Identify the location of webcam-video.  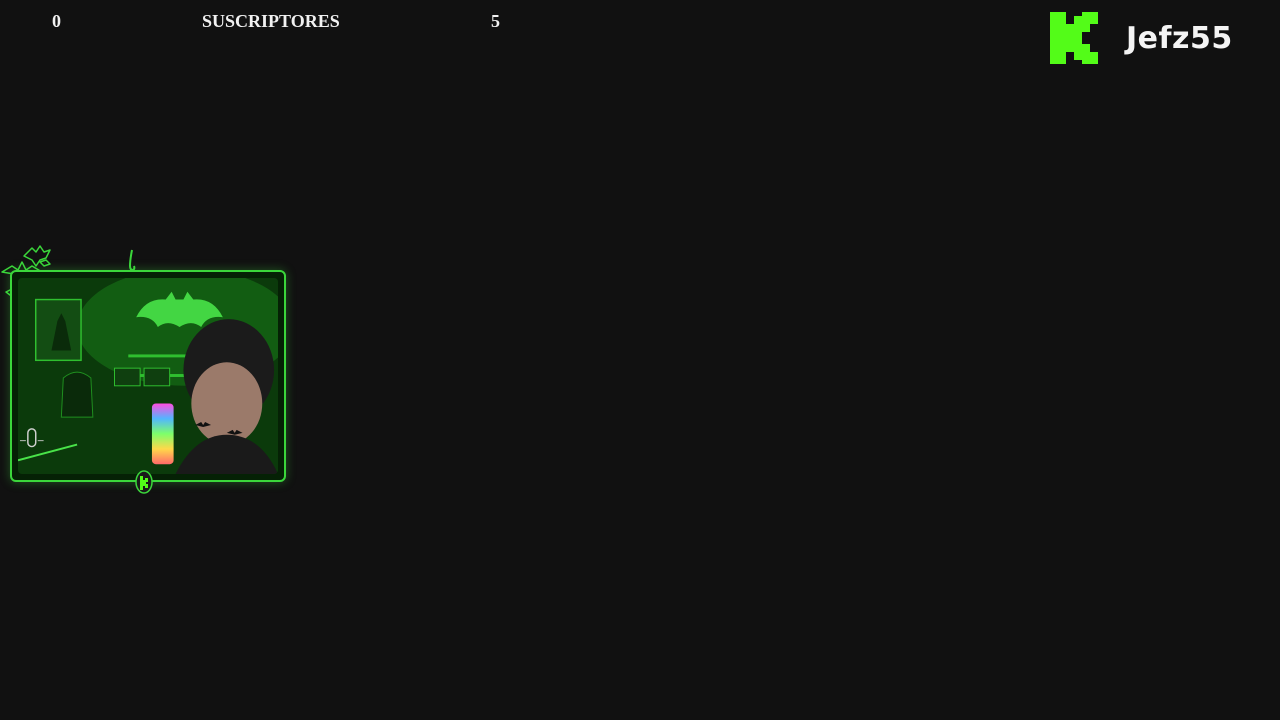
(148, 376).